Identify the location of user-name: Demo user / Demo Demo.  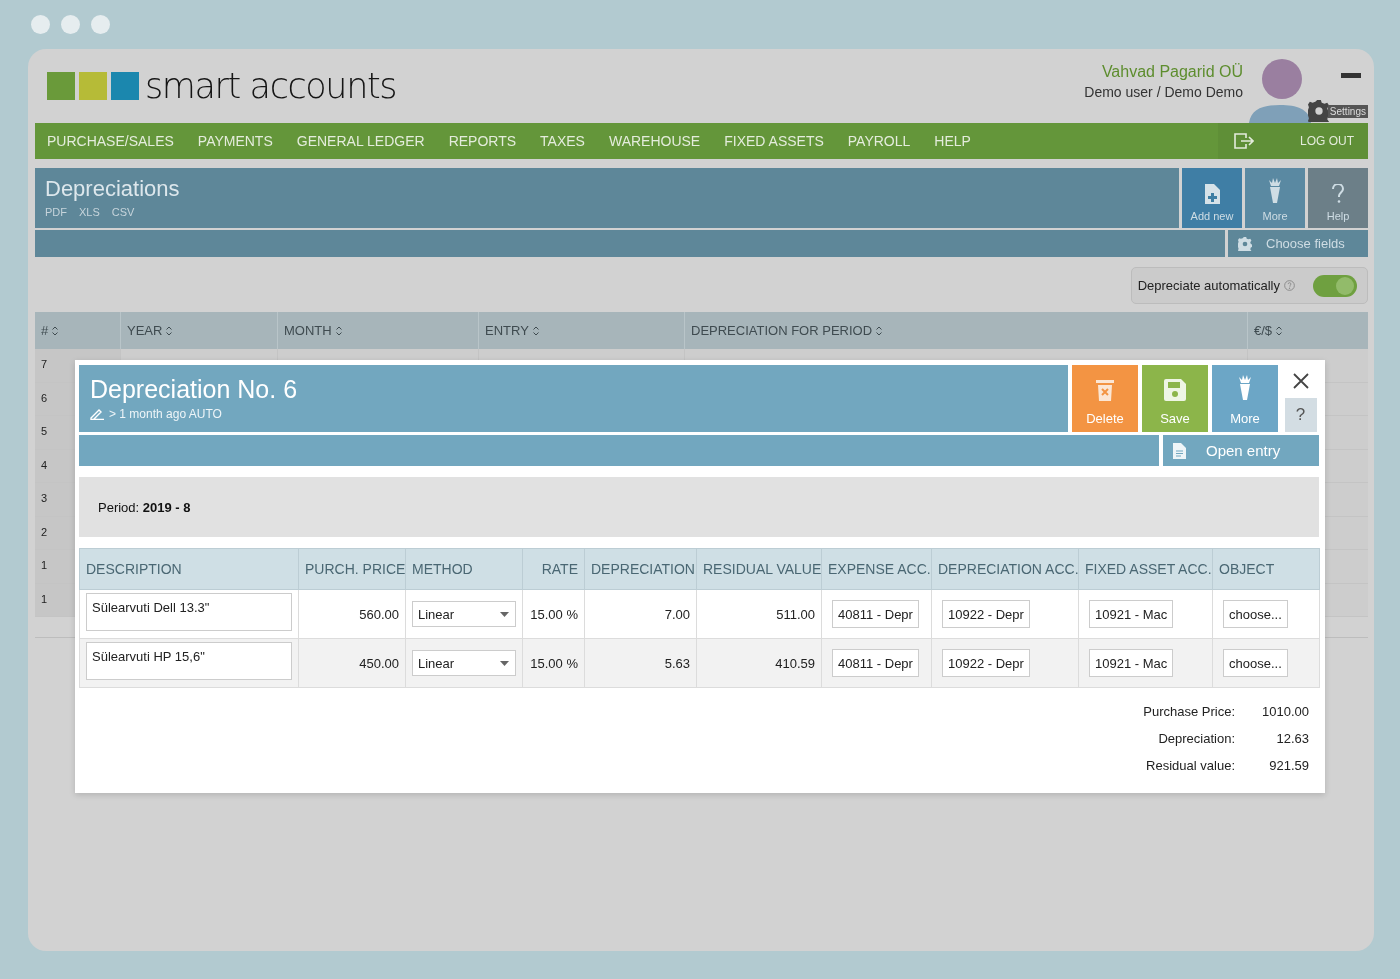
(1163, 92).